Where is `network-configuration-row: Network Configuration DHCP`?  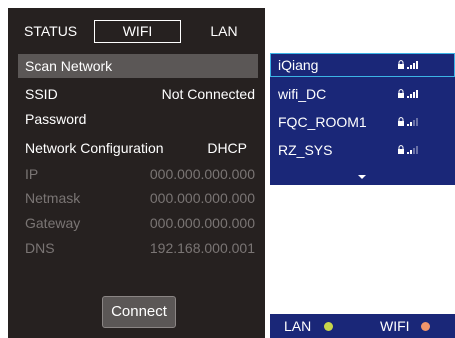 network-configuration-row: Network Configuration DHCP is located at coordinates (141, 148).